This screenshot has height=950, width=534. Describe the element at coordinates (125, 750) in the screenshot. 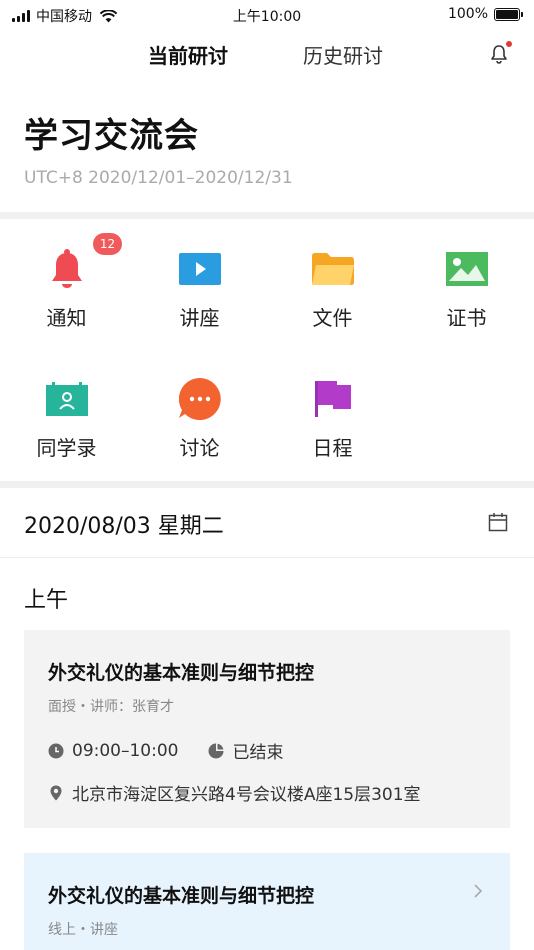

I see `session-time: 09:00–10:00` at that location.